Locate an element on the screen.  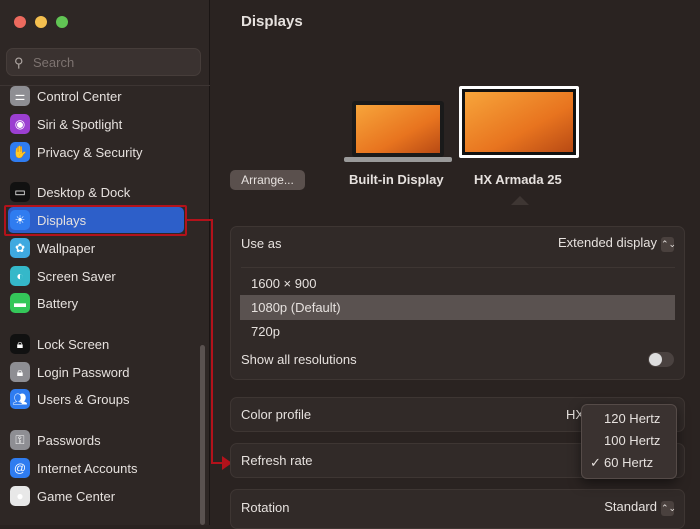
show-all-toggle is located at coordinates (661, 359).